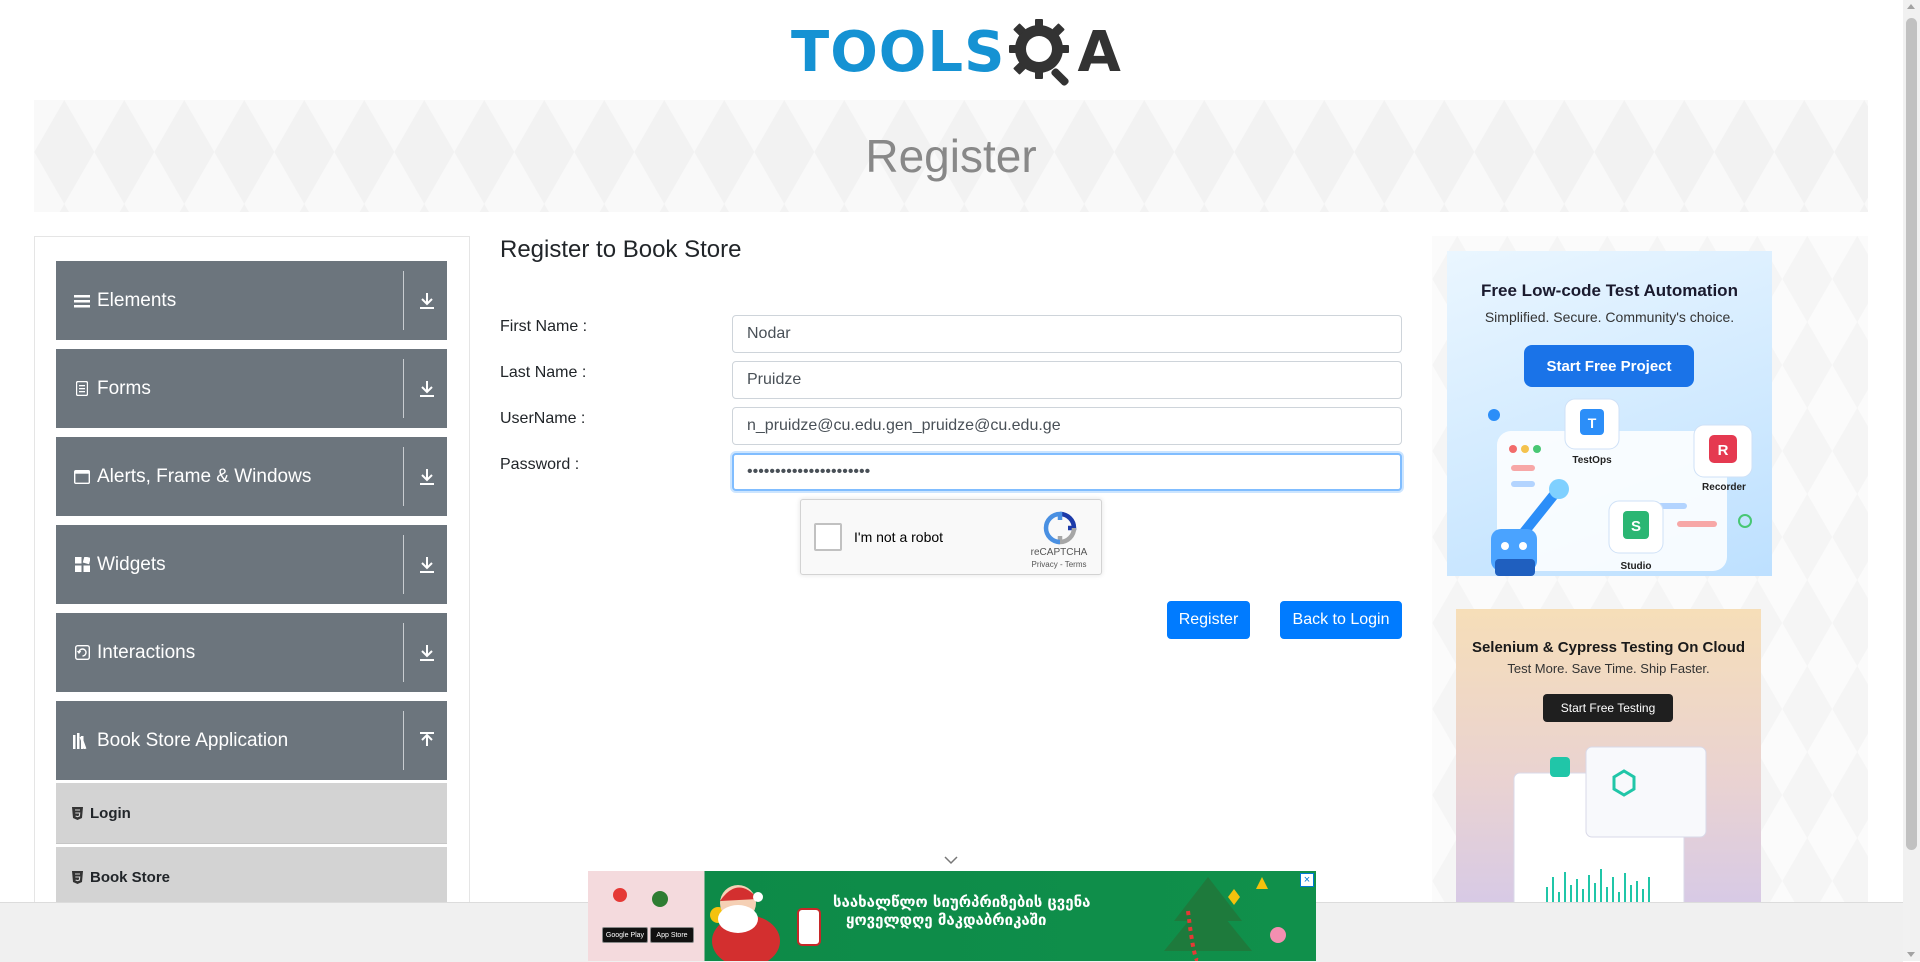 The image size is (1920, 962). Describe the element at coordinates (1911, 6) in the screenshot. I see `scroll-up-icon` at that location.